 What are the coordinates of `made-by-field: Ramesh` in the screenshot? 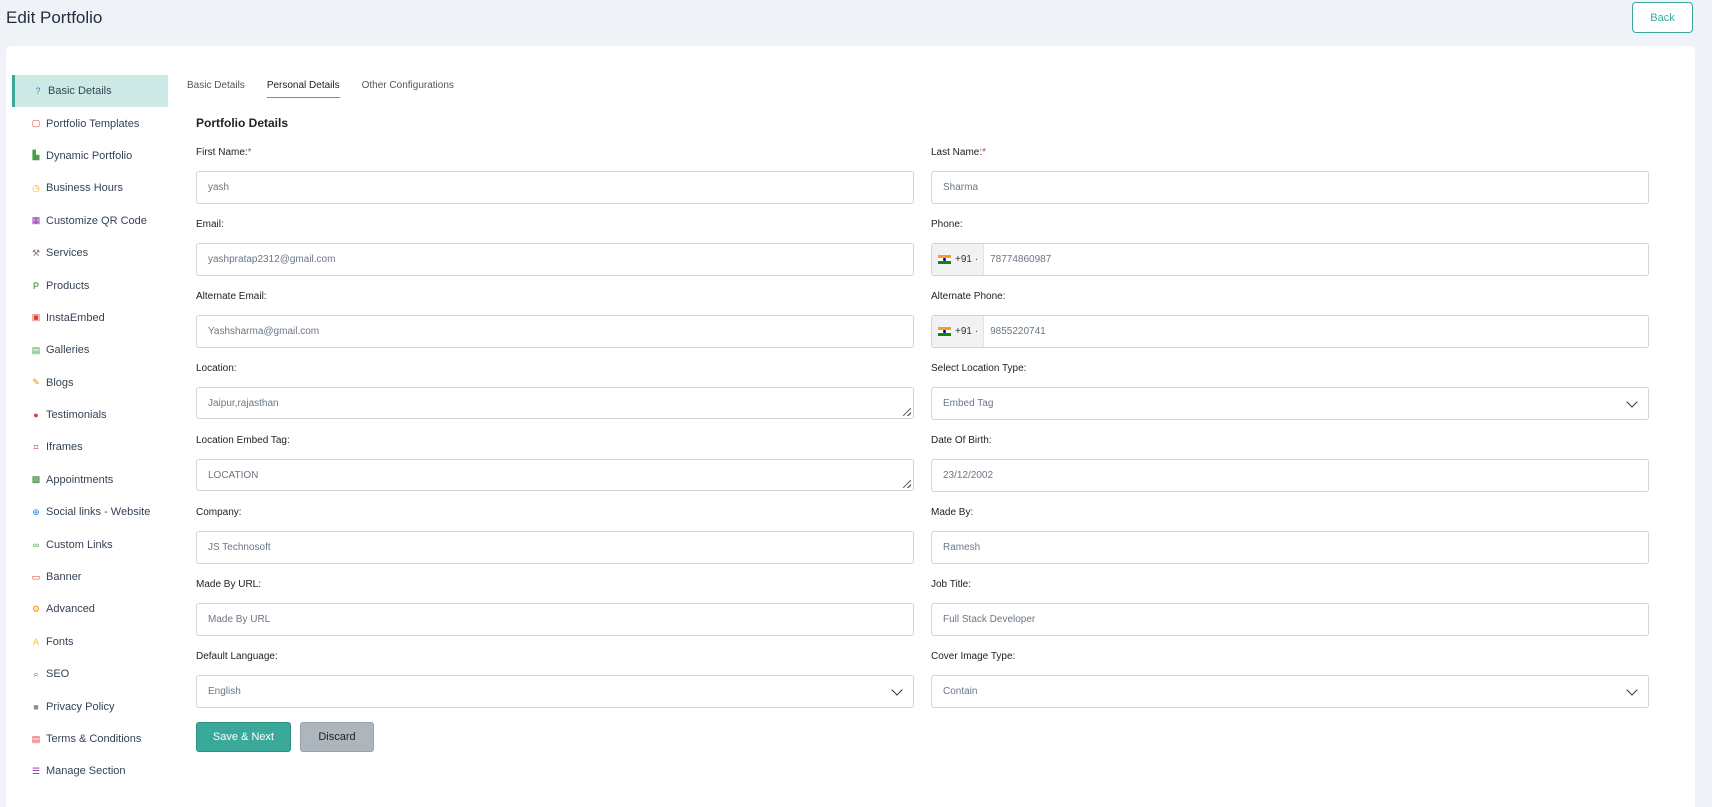 It's located at (1290, 547).